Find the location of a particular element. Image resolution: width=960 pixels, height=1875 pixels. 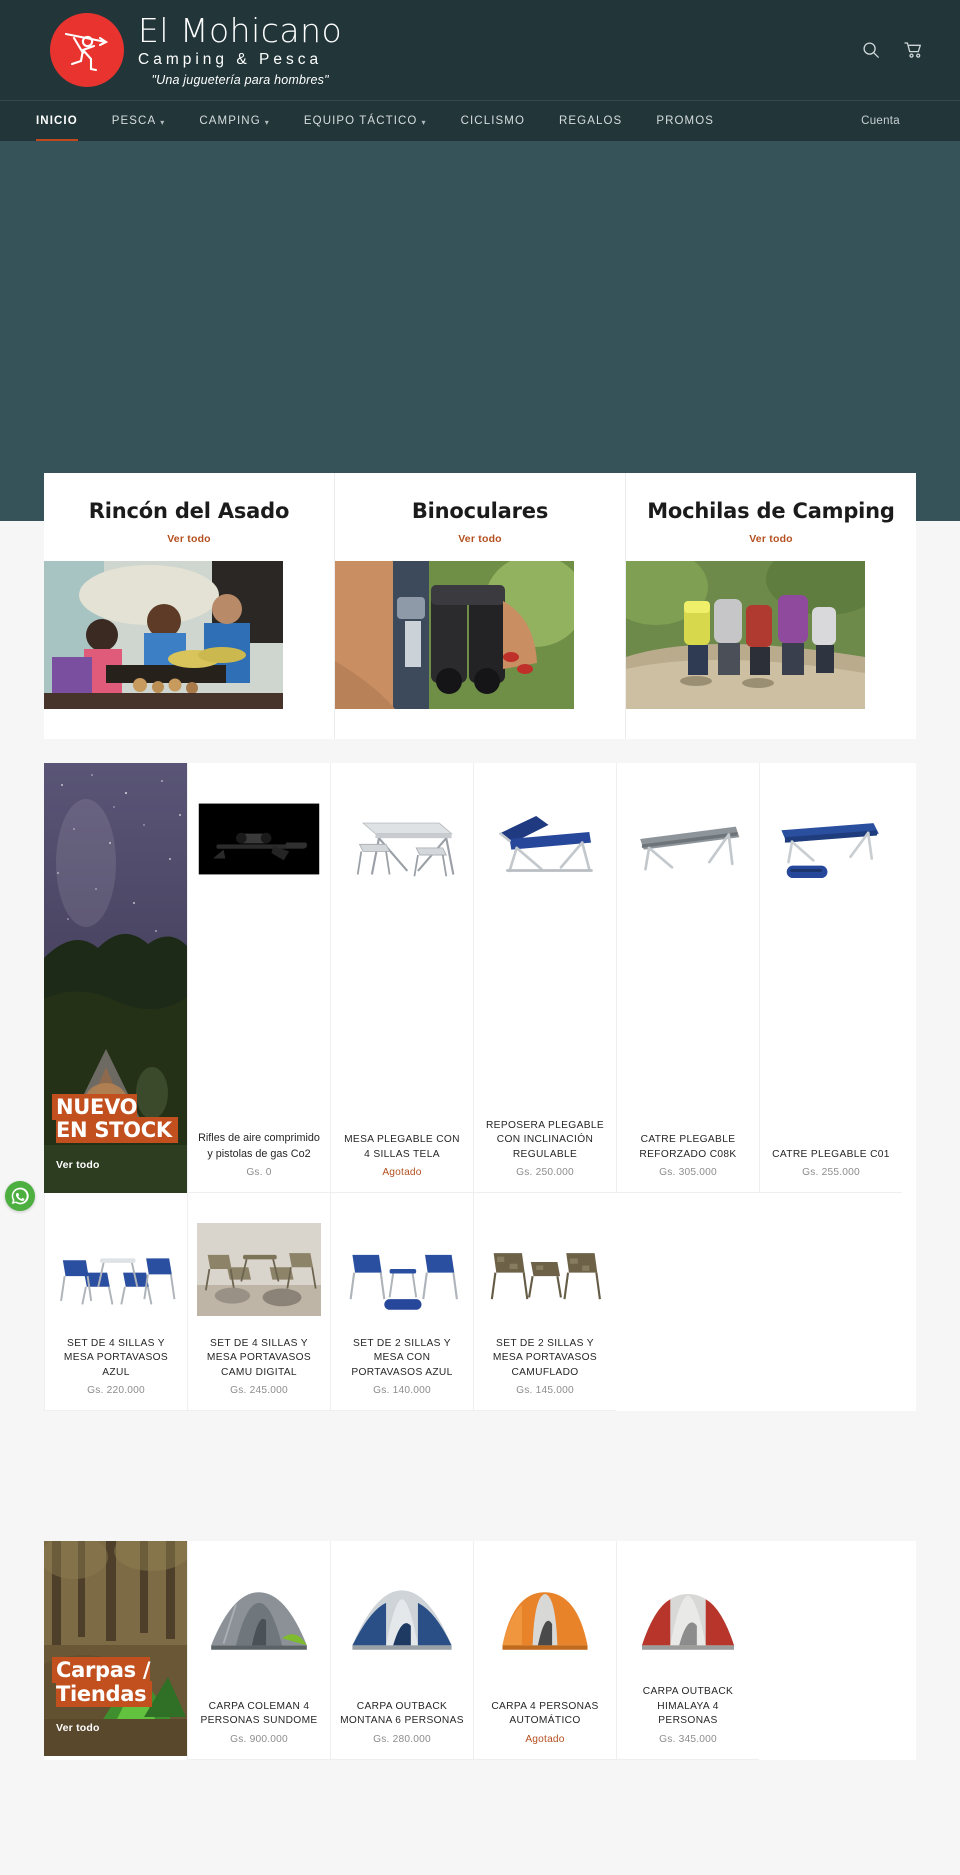

product-card: MESA PLEGABLE CON 4 SILLAS TELA Agotado is located at coordinates (401, 978).